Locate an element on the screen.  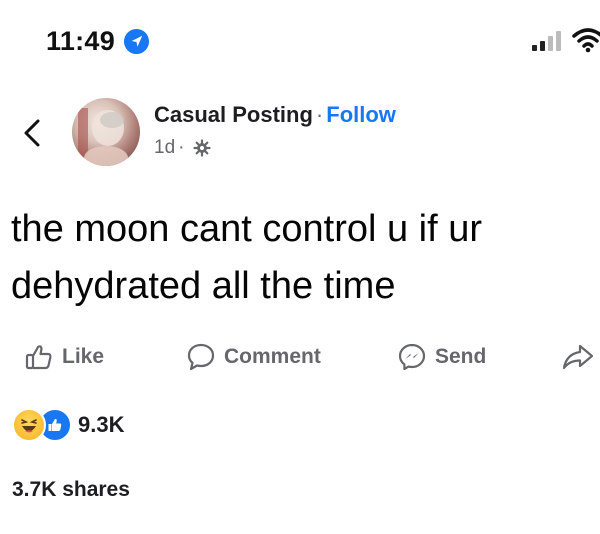
send-button: Send is located at coordinates (441, 357).